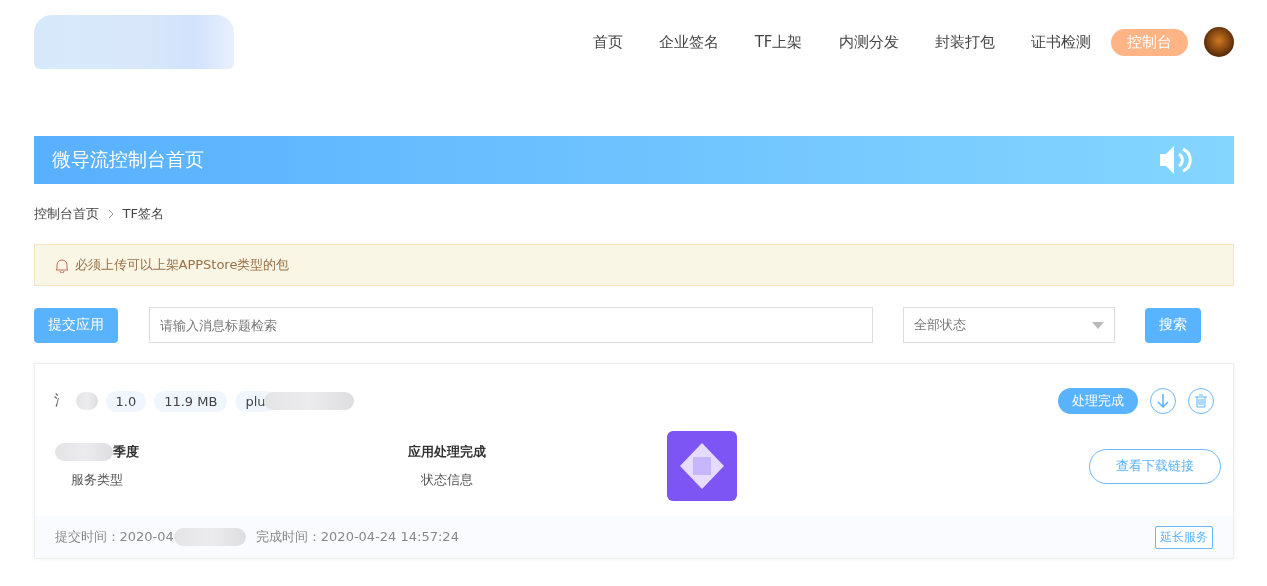 This screenshot has height=586, width=1267. What do you see at coordinates (701, 466) in the screenshot?
I see `app-icon` at bounding box center [701, 466].